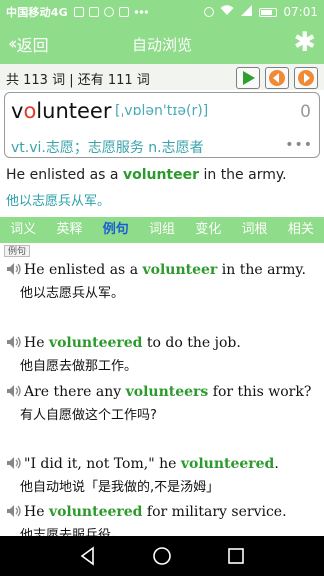  Describe the element at coordinates (17, 111) in the screenshot. I see `headword-part: v` at that location.